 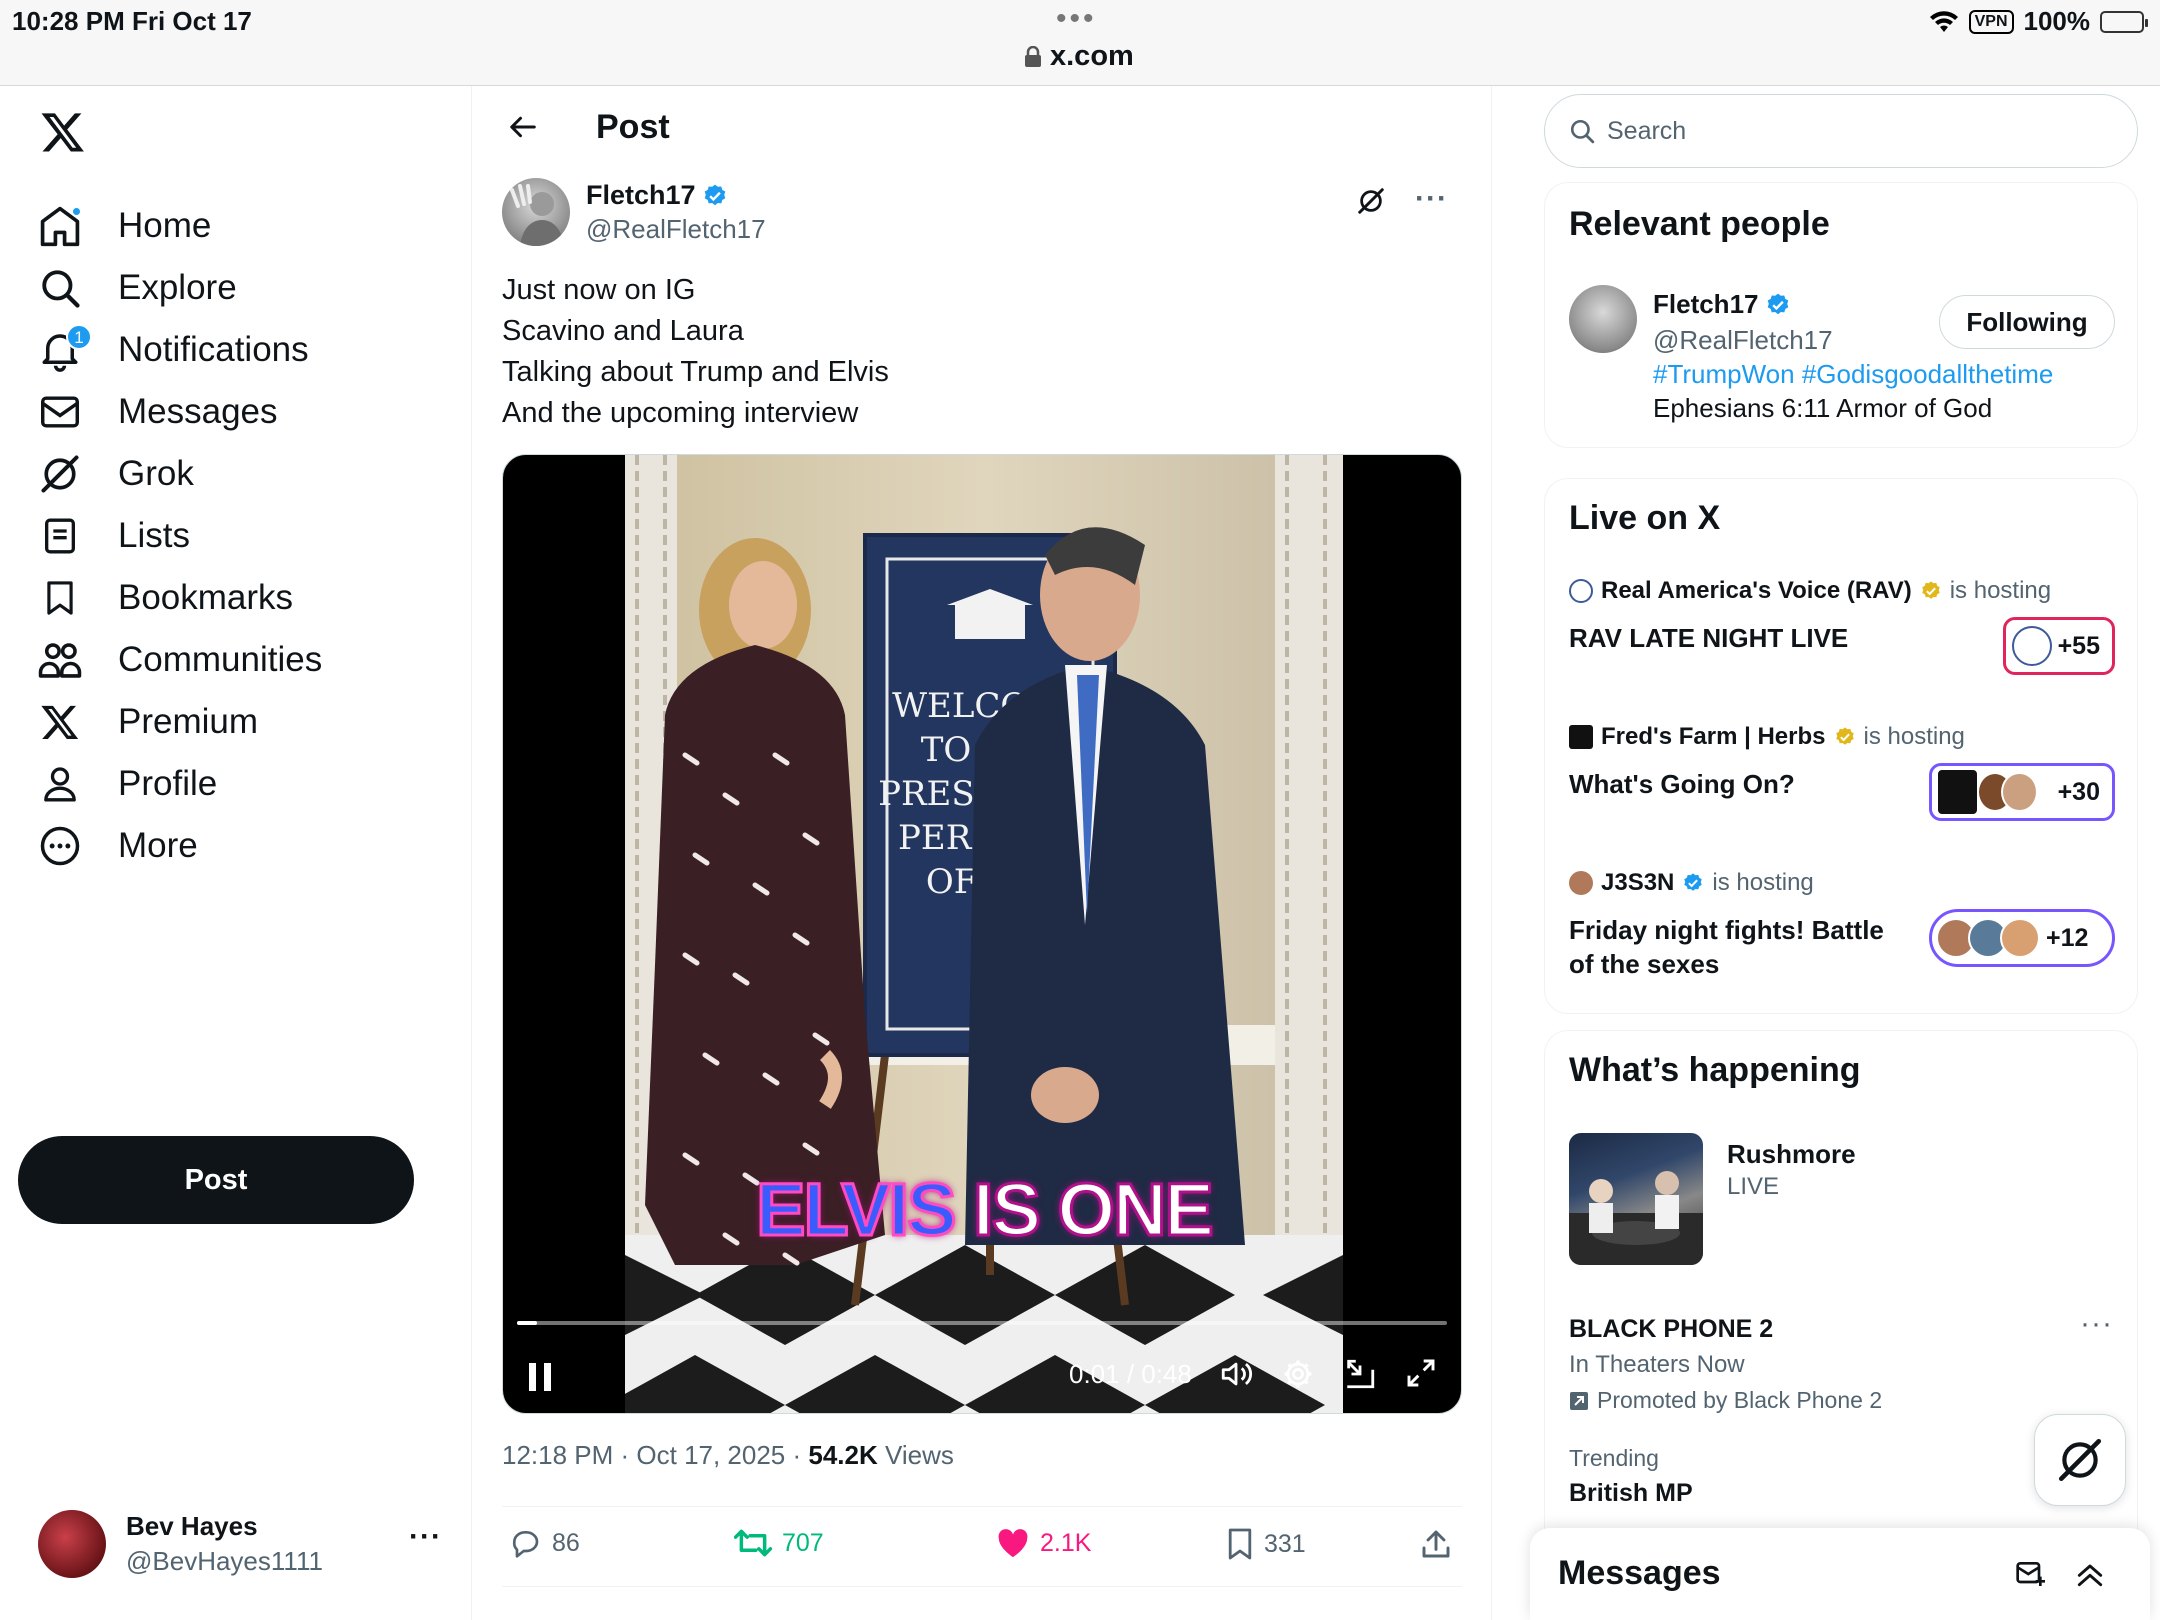 What do you see at coordinates (79, 337) in the screenshot?
I see `notification-badge: 1` at bounding box center [79, 337].